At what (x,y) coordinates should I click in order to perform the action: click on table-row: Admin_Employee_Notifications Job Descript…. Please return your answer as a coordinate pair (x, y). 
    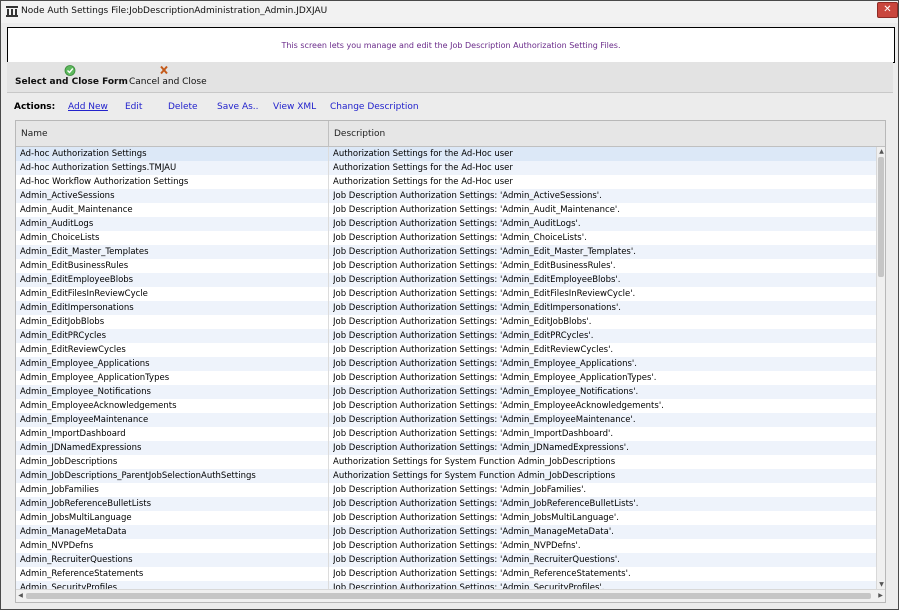
    Looking at the image, I should click on (446, 392).